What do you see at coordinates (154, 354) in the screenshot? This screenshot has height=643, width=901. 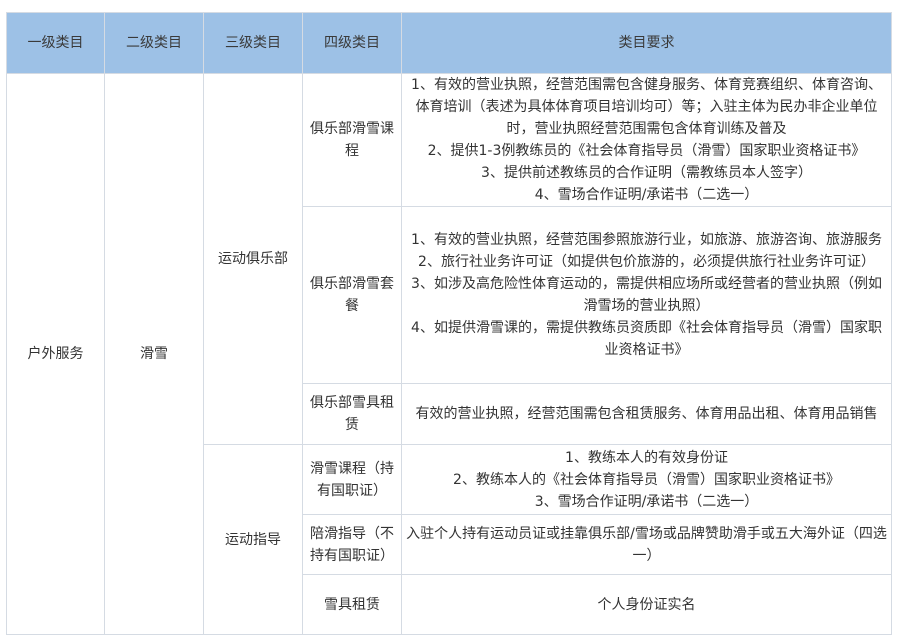 I see `level2-cell: 滑雪` at bounding box center [154, 354].